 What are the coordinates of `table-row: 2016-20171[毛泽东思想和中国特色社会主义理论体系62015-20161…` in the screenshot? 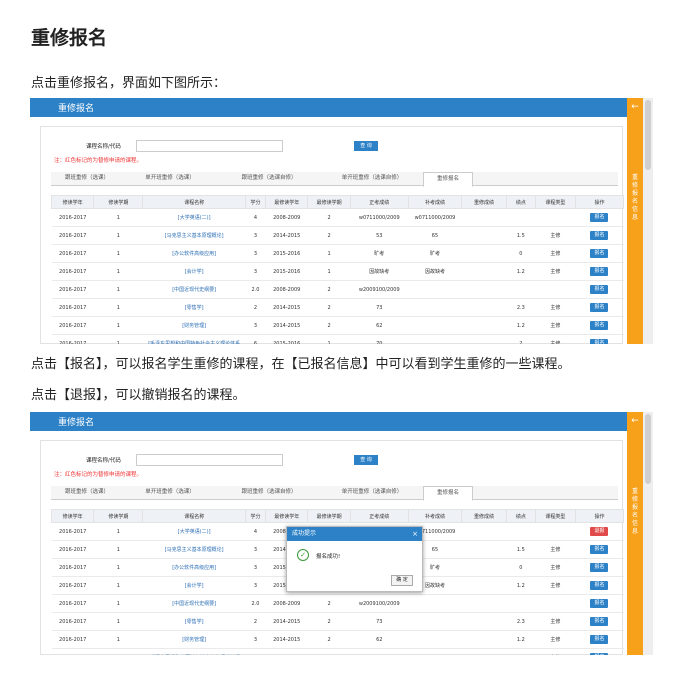 It's located at (337, 339).